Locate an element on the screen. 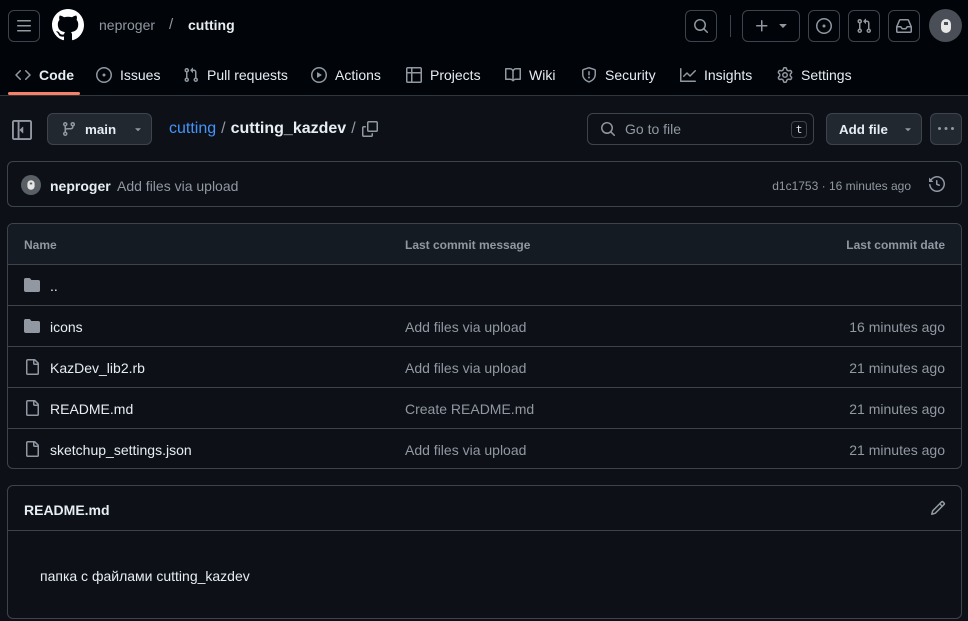 The height and width of the screenshot is (621, 968). add-file-label: Add file is located at coordinates (863, 129).